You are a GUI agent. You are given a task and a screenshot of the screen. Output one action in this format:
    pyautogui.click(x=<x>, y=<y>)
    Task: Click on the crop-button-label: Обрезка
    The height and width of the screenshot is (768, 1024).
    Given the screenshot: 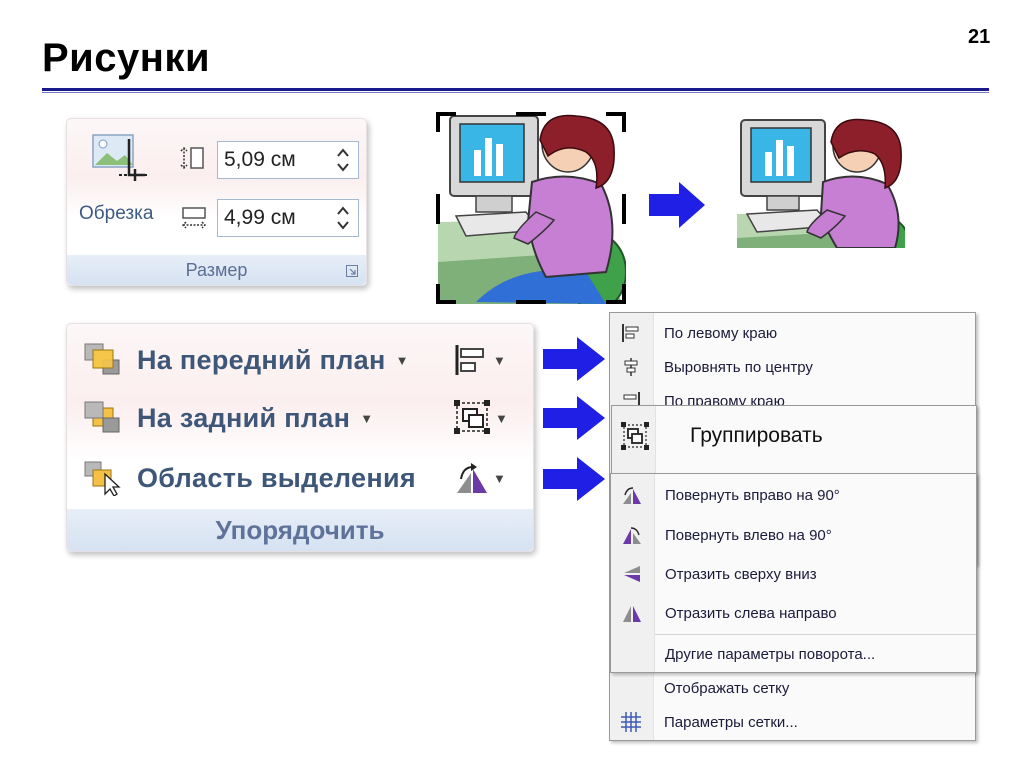 What is the action you would take?
    pyautogui.click(x=116, y=214)
    